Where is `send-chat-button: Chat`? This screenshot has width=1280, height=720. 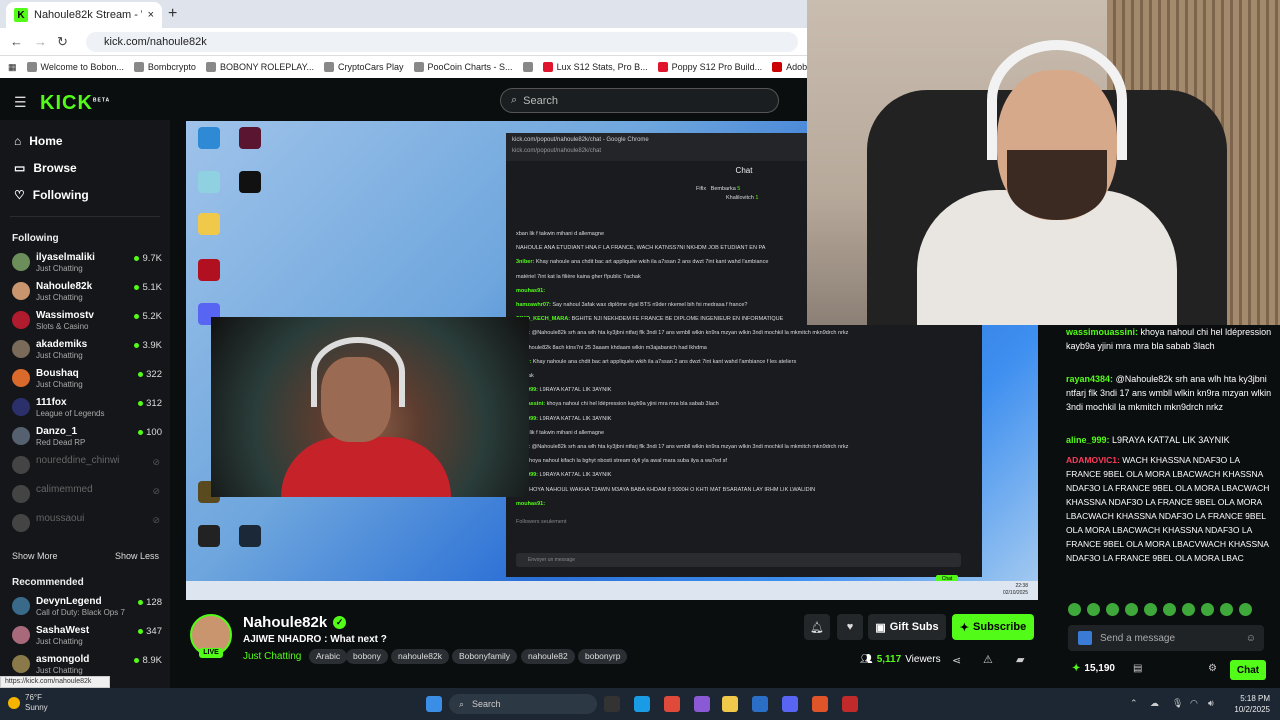 send-chat-button: Chat is located at coordinates (1248, 670).